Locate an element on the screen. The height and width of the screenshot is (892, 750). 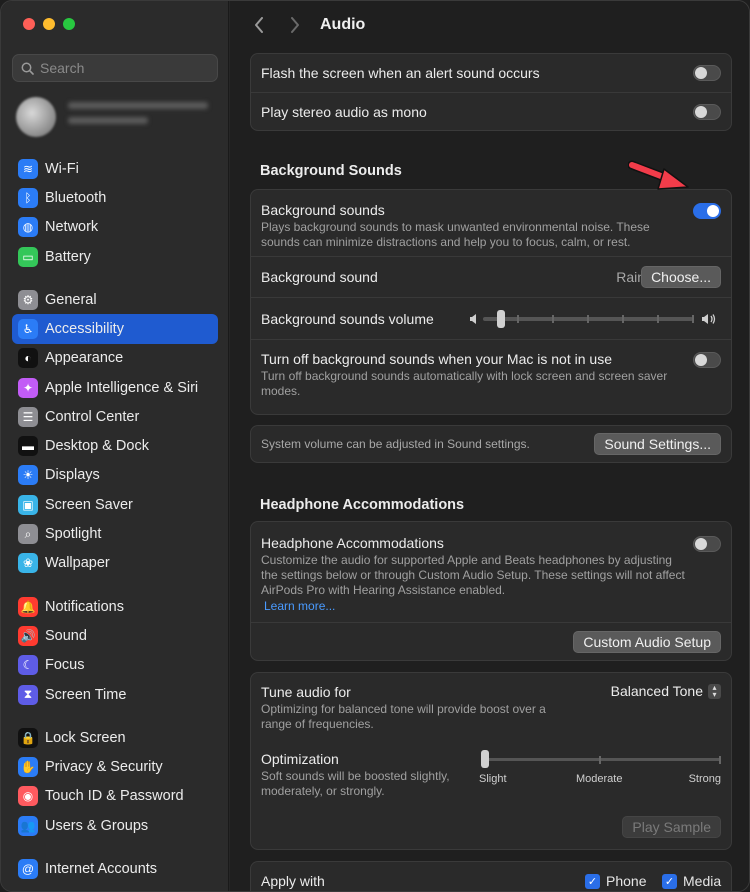
wallpaper-icon: ❀ is located at coordinates (28, 563).